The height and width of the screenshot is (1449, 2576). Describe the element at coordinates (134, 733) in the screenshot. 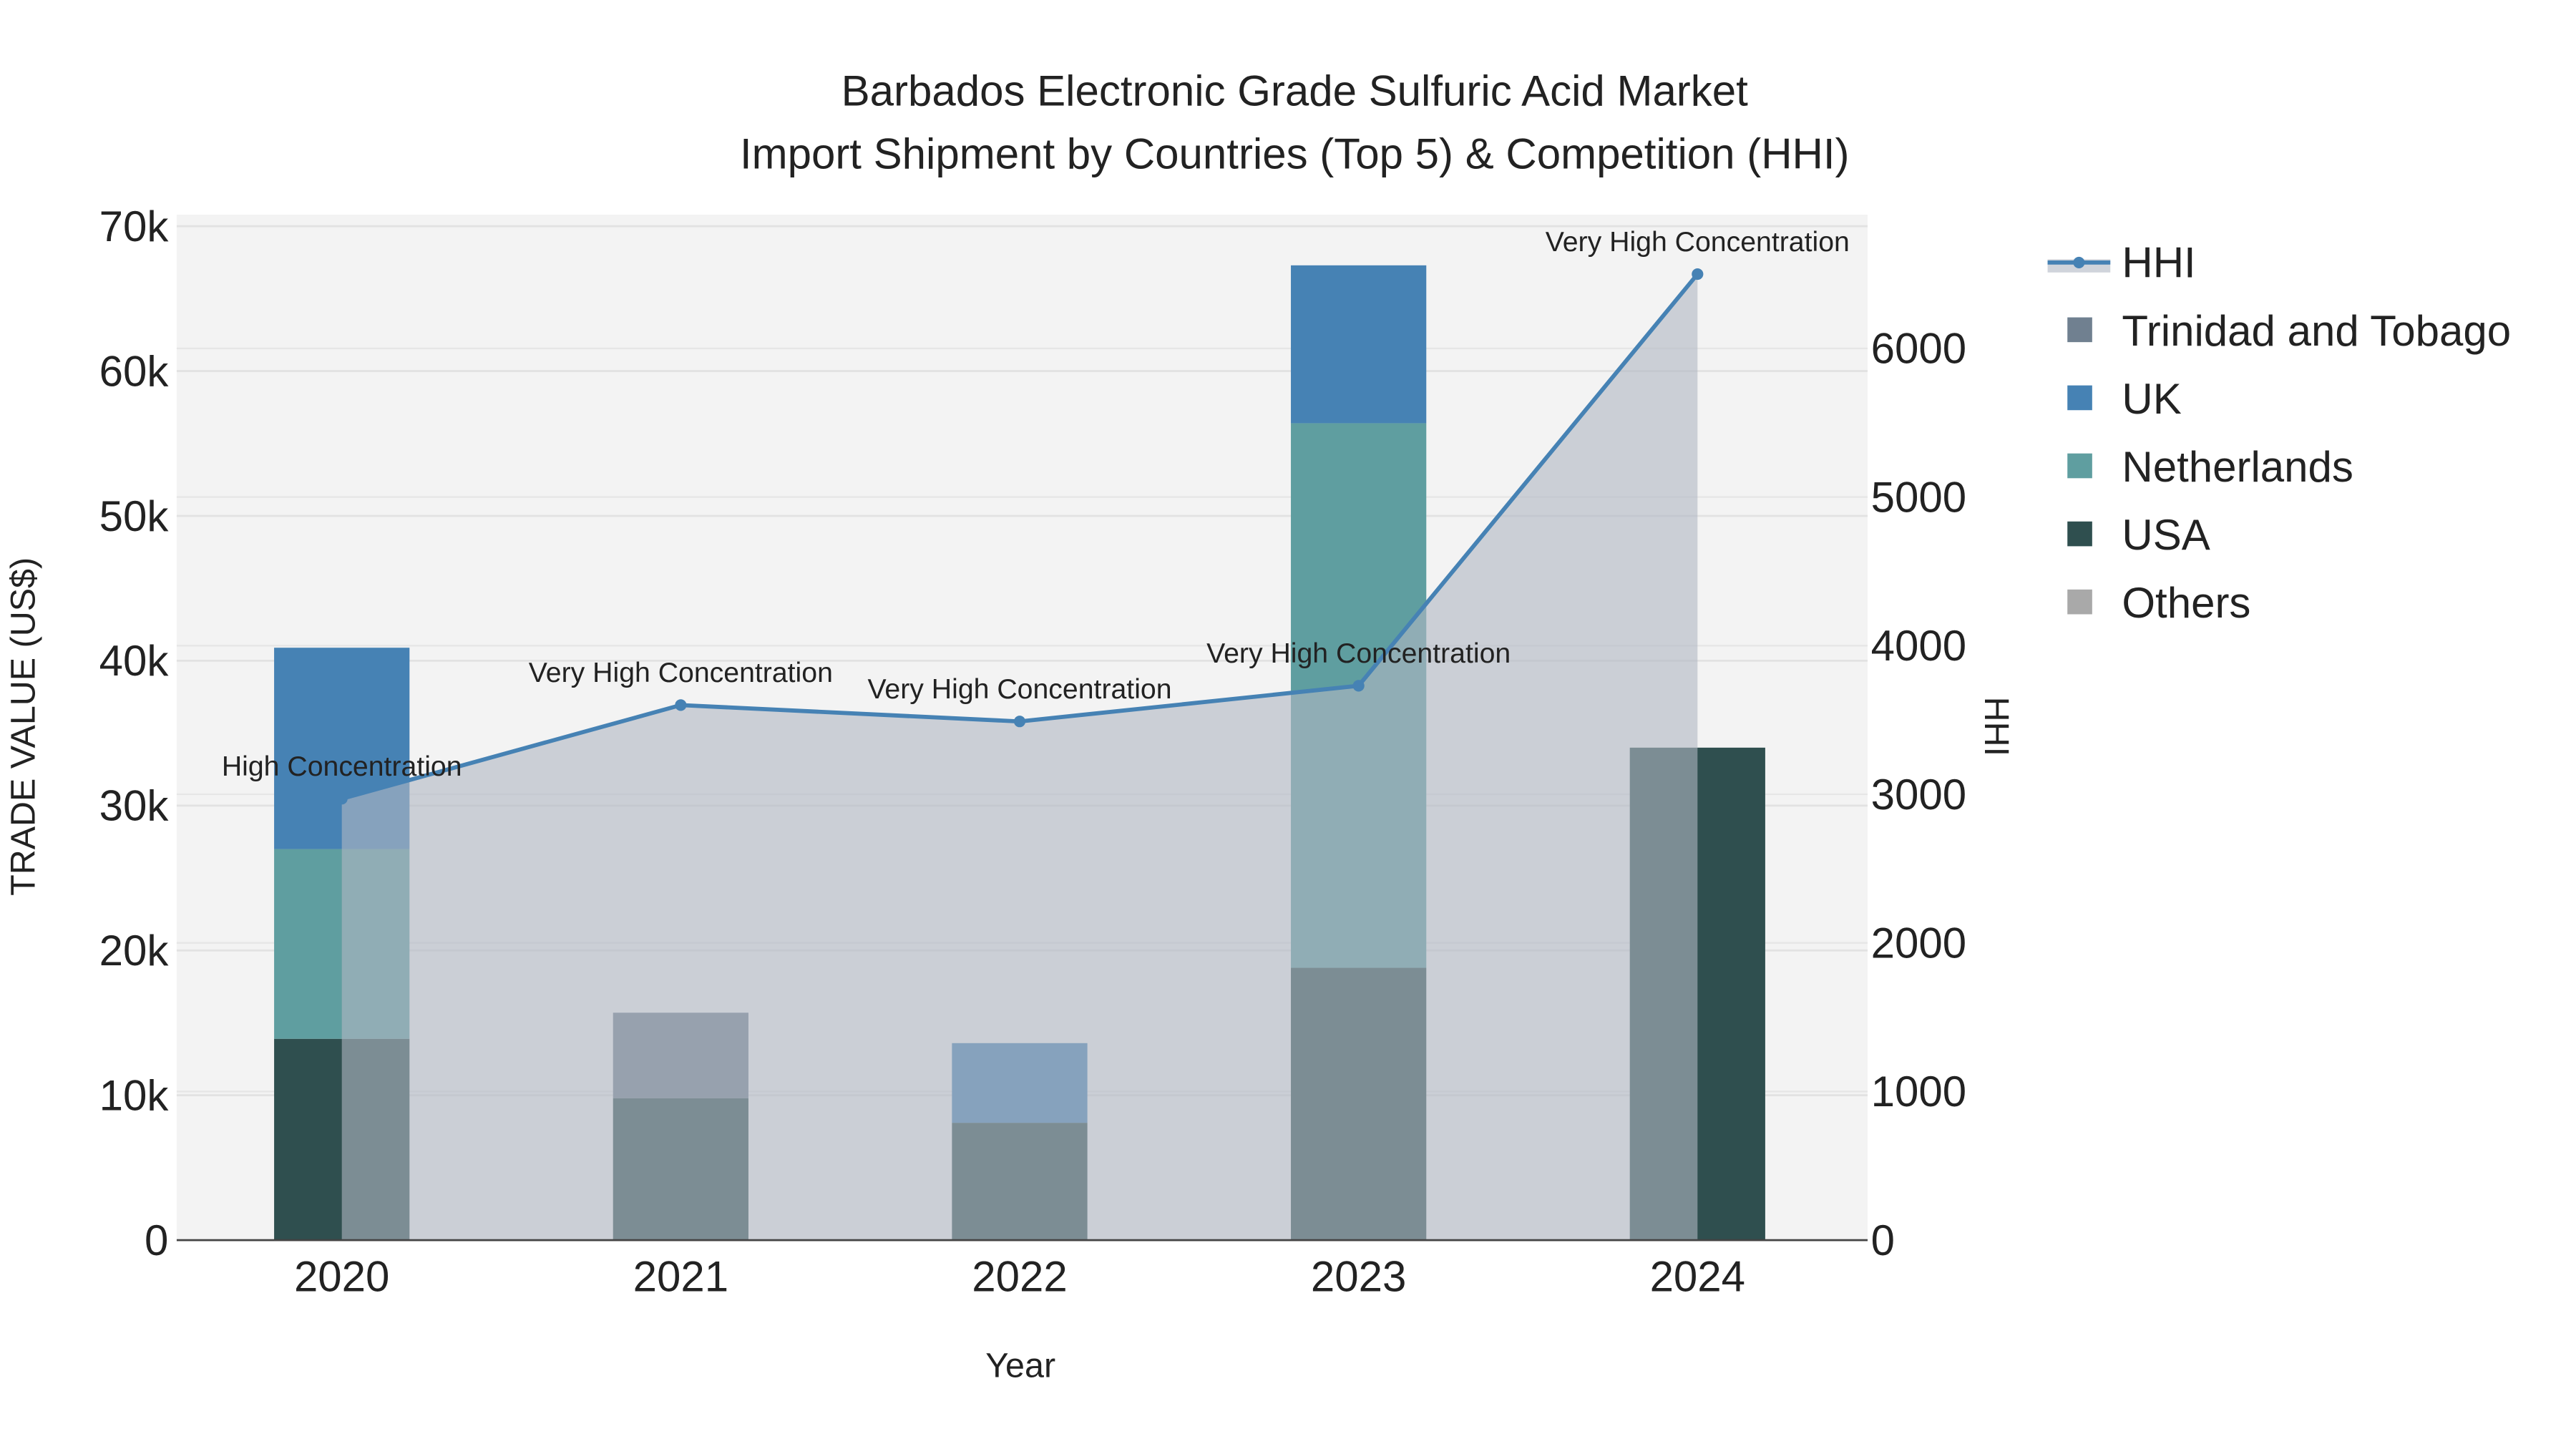

I see `y-axis: 0 10k 20k 30k 40k 50k 60k 70k` at that location.